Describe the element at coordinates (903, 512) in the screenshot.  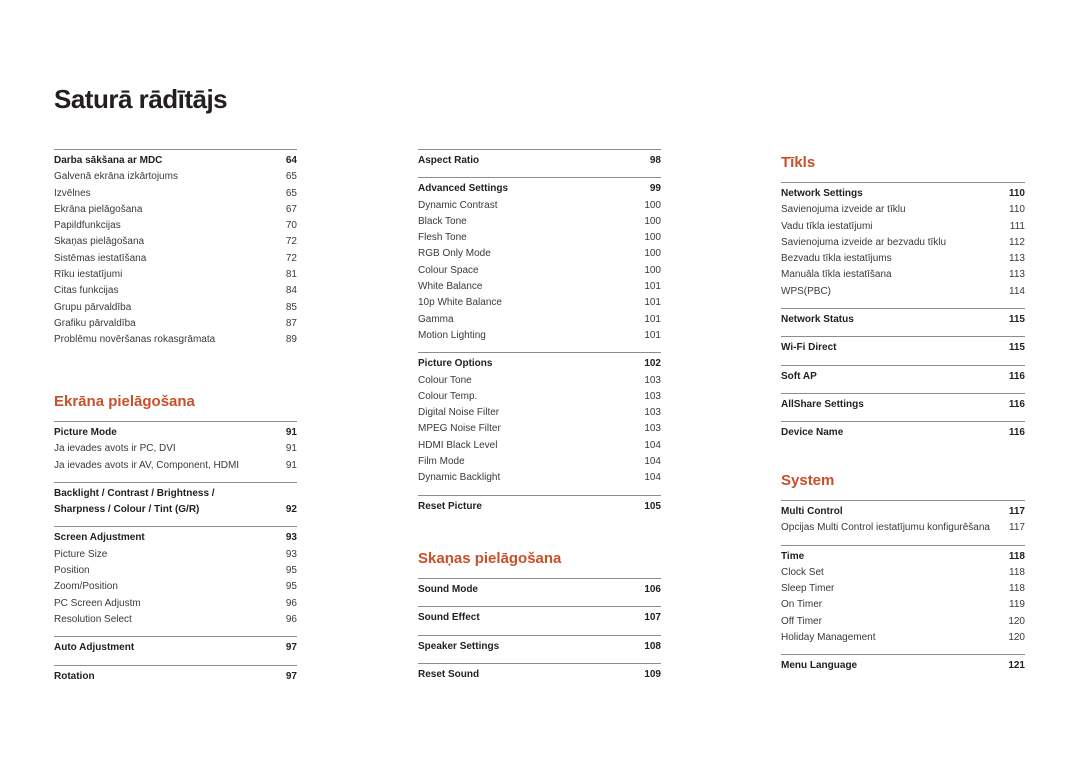
I see `toc-entry-multi-control: Multi Control 117` at that location.